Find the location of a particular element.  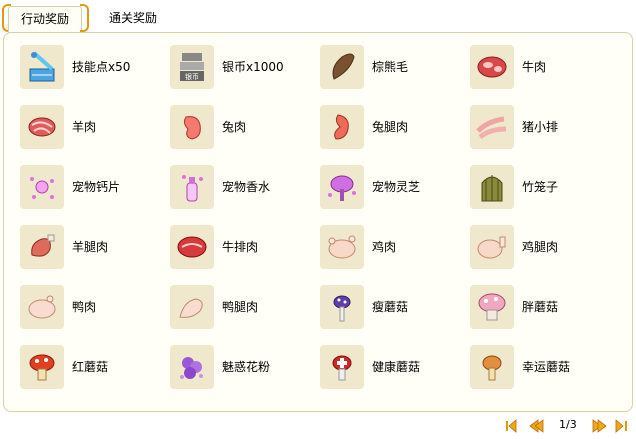

reward-item: 棕熊毛 is located at coordinates (390, 69).